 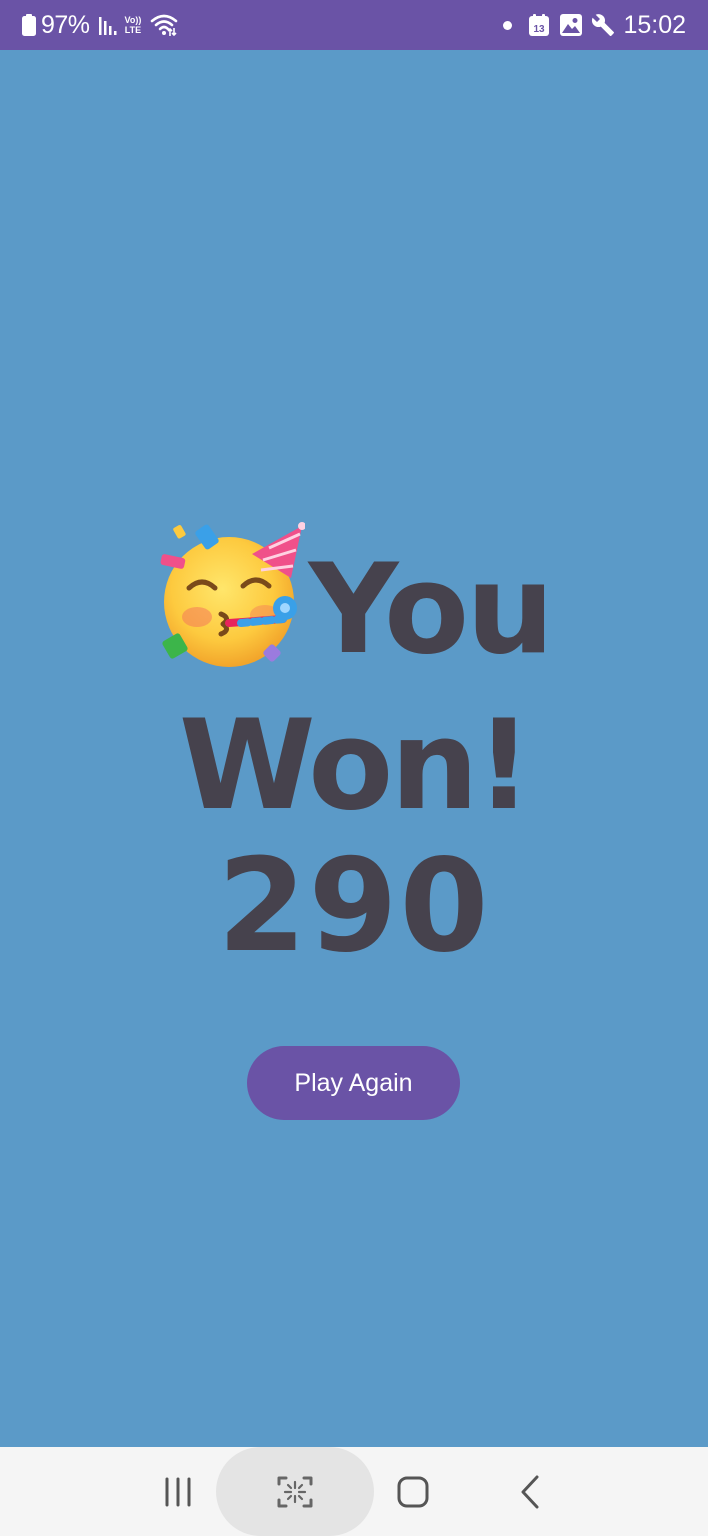 I want to click on status-left: 97% Vo)) LTE, so click(x=100, y=25).